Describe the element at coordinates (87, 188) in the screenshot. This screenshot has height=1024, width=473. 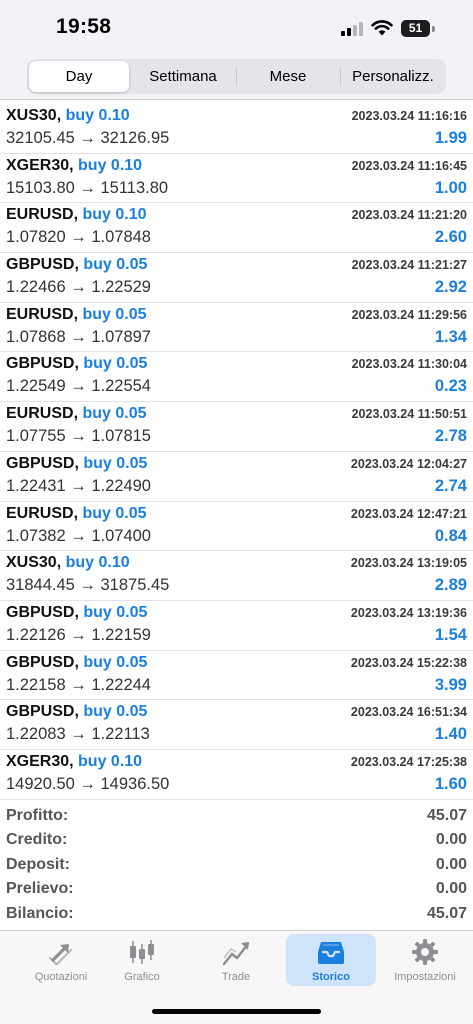
I see `deal-prices: 15103.80 → 15113.80` at that location.